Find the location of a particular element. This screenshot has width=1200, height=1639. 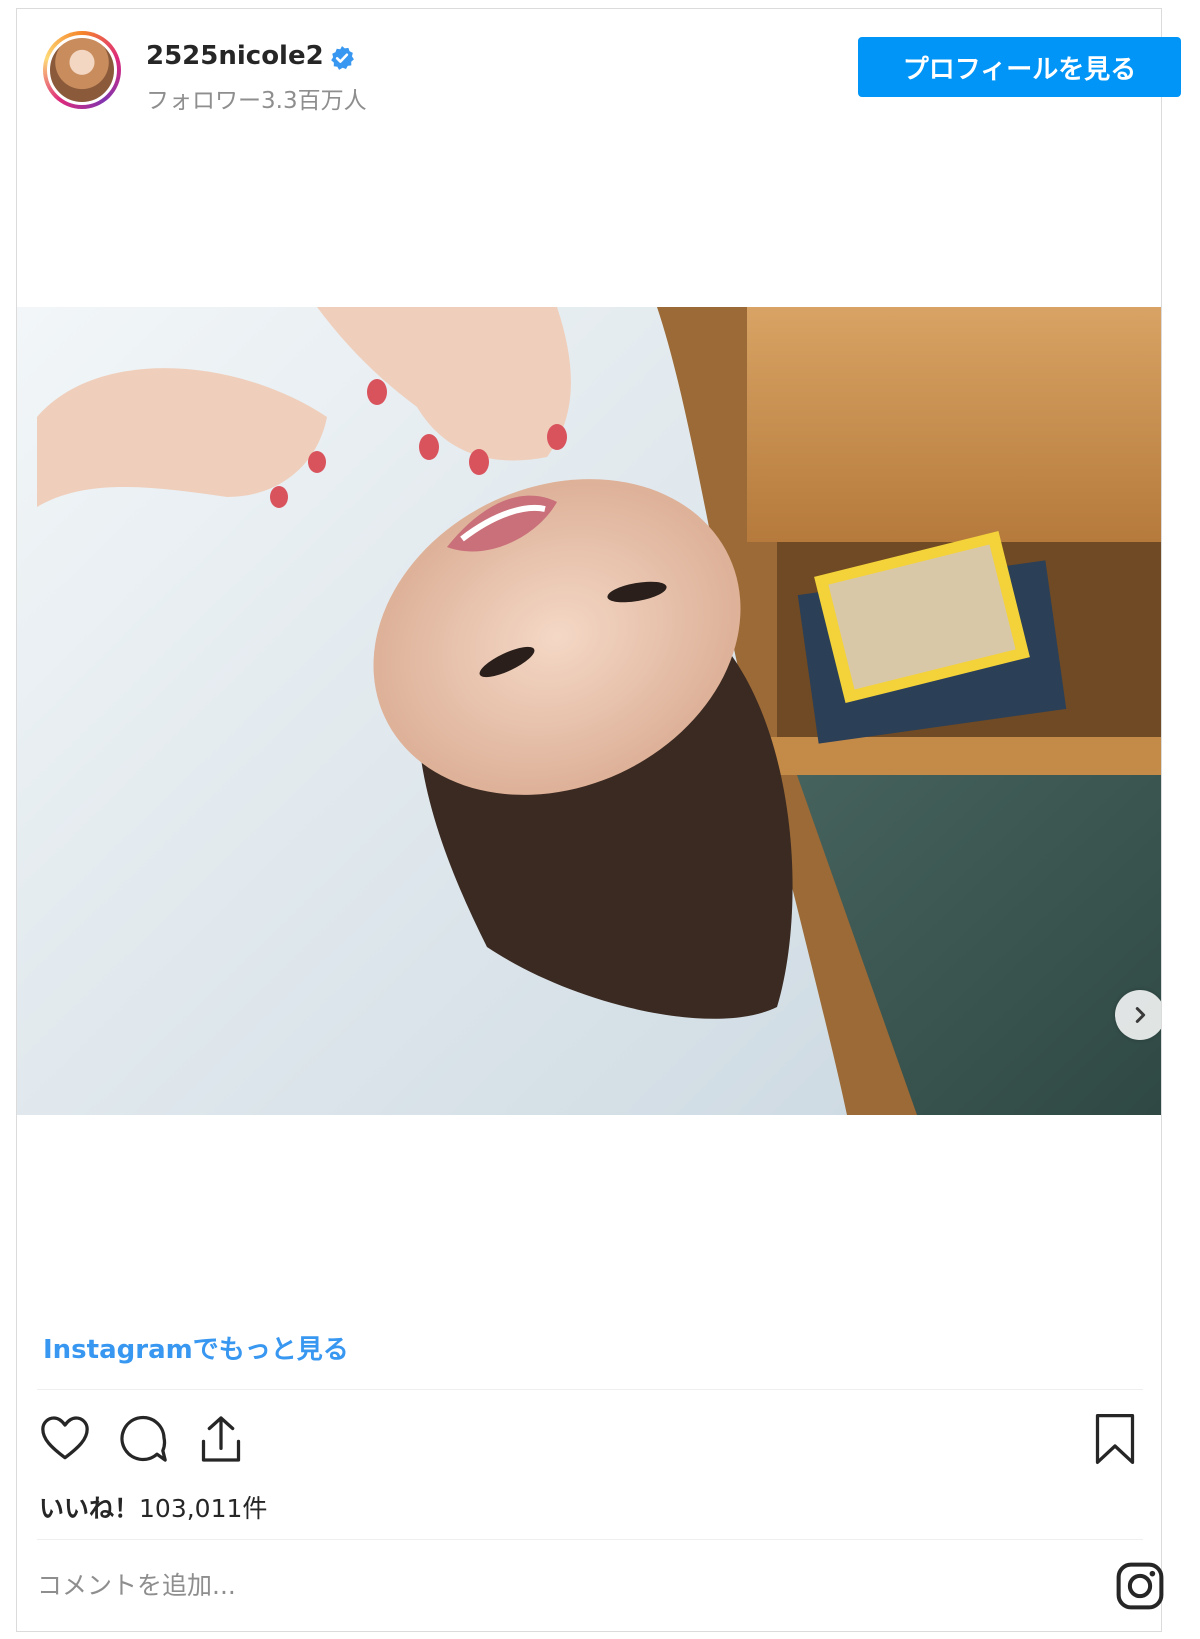

avatar is located at coordinates (82, 70).